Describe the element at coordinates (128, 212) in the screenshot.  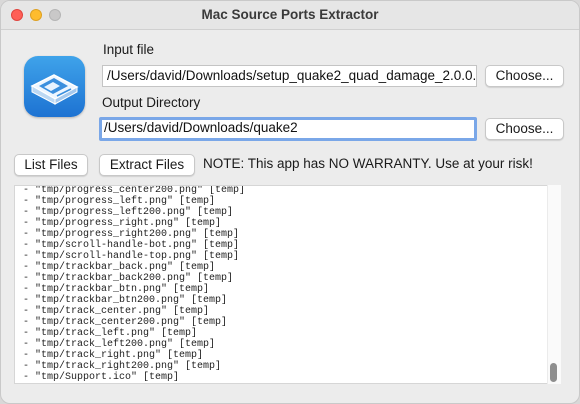
I see `log-line: - "tmp/progress_left200.png" [temp]` at that location.